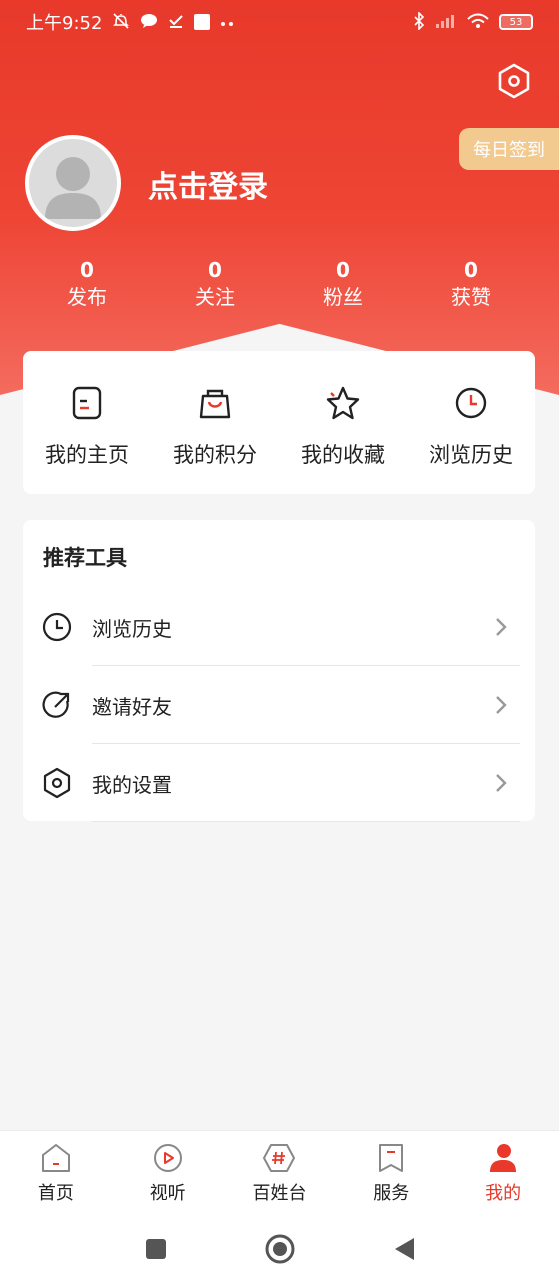 Image resolution: width=559 pixels, height=1280 pixels. I want to click on profile-page-icon, so click(87, 403).